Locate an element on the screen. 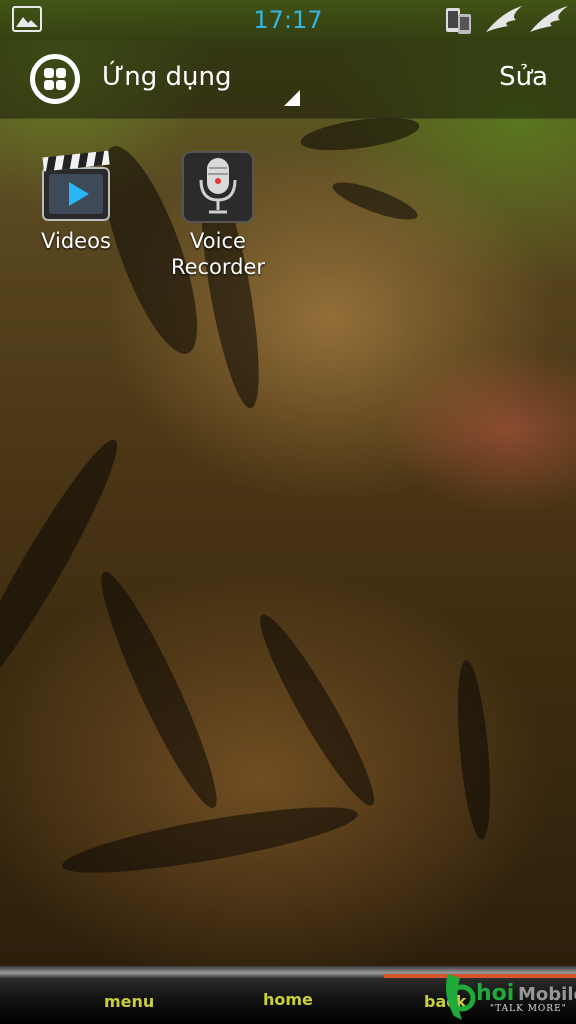  svg-text: hoi is located at coordinates (495, 993).